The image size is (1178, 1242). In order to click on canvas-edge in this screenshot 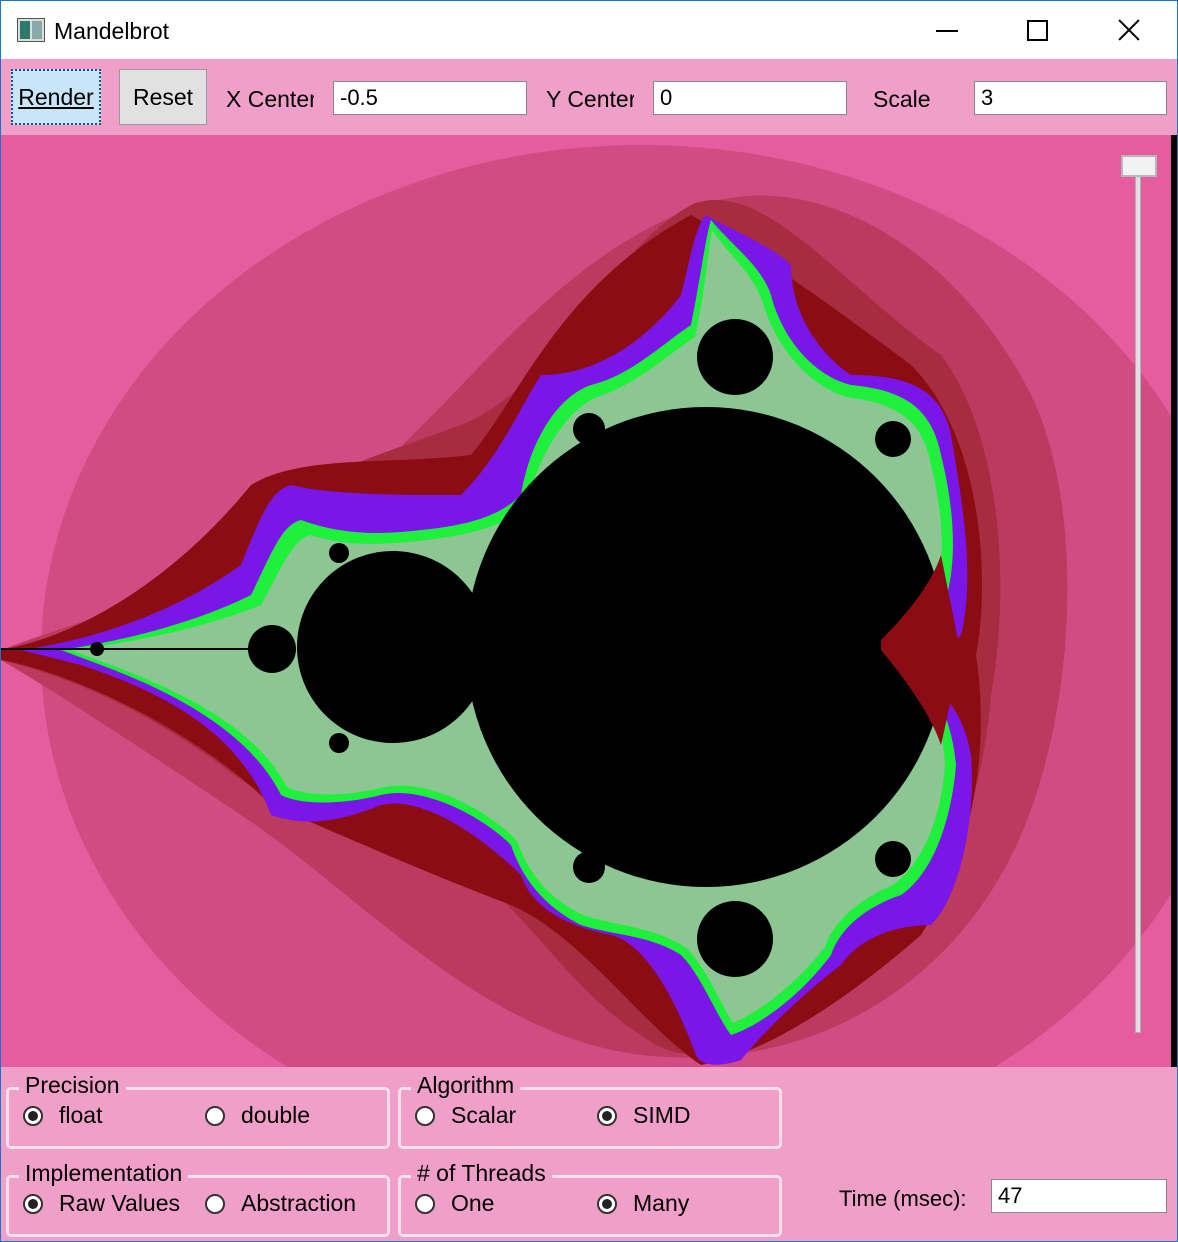, I will do `click(1174, 601)`.